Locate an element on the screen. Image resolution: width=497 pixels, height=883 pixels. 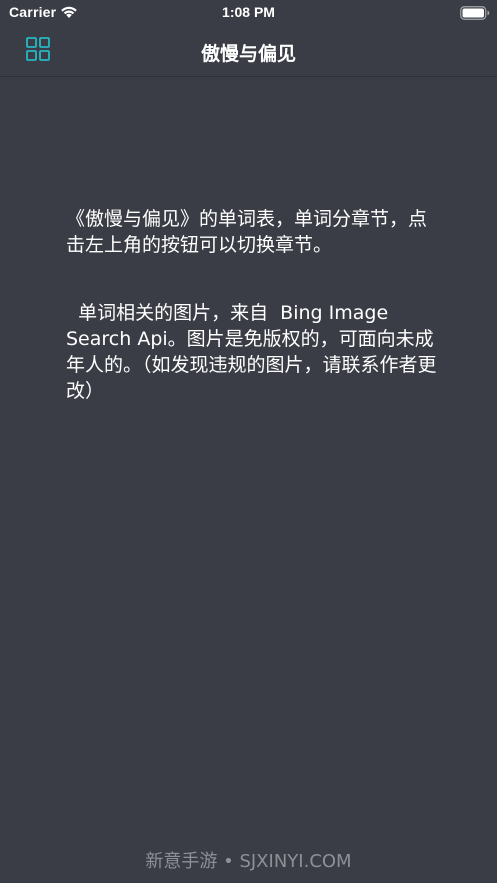
navigation-bar: 傲慢与偏见 is located at coordinates (248, 51).